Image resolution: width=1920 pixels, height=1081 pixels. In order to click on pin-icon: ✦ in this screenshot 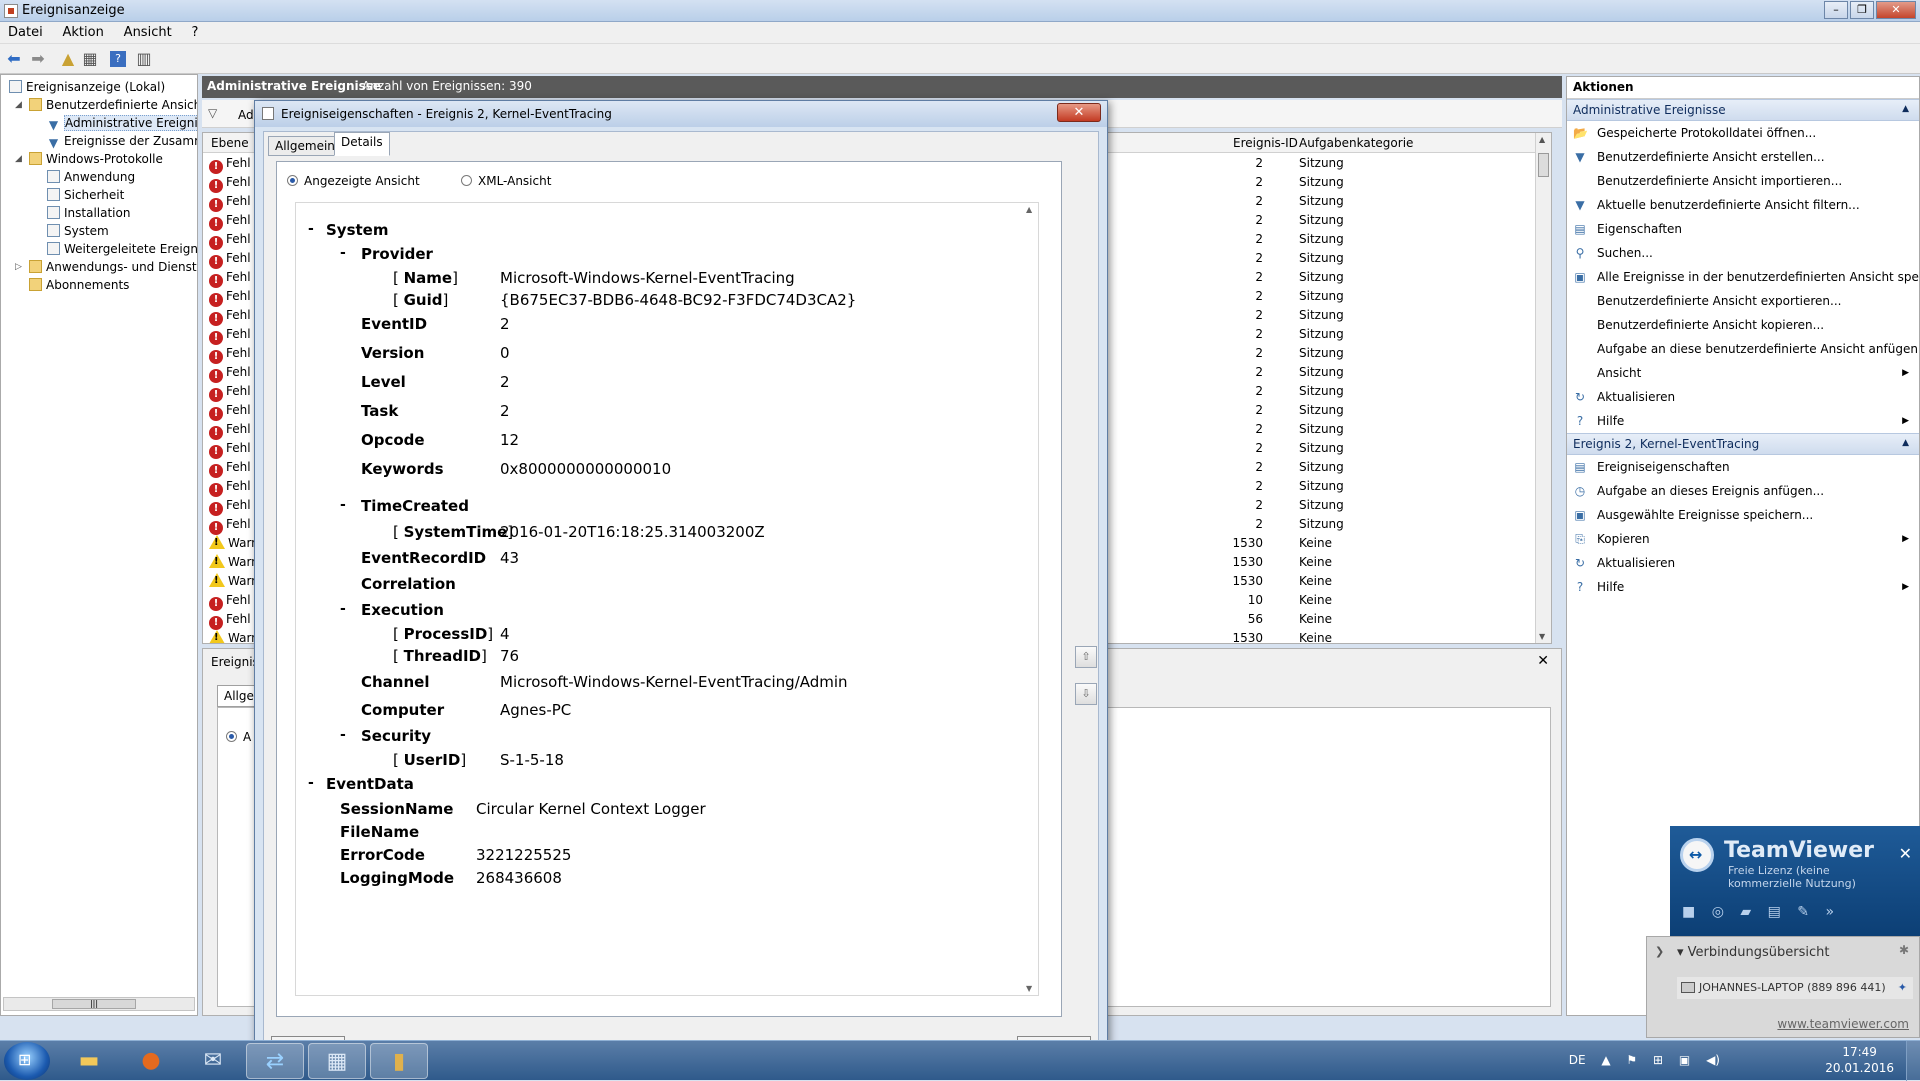, I will do `click(1902, 988)`.